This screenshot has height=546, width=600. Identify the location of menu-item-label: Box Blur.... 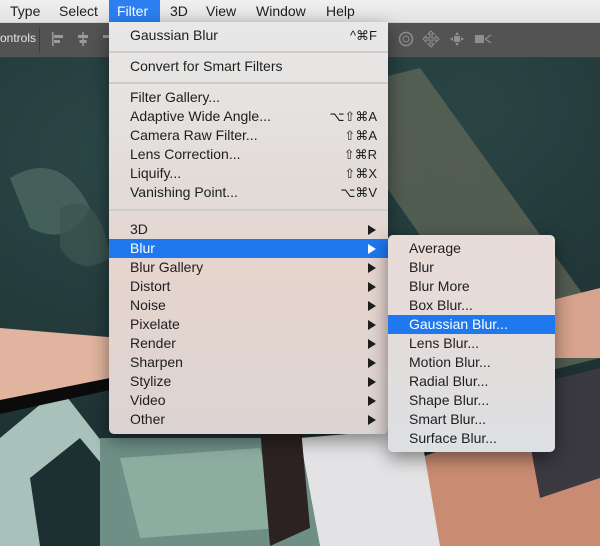
(441, 305).